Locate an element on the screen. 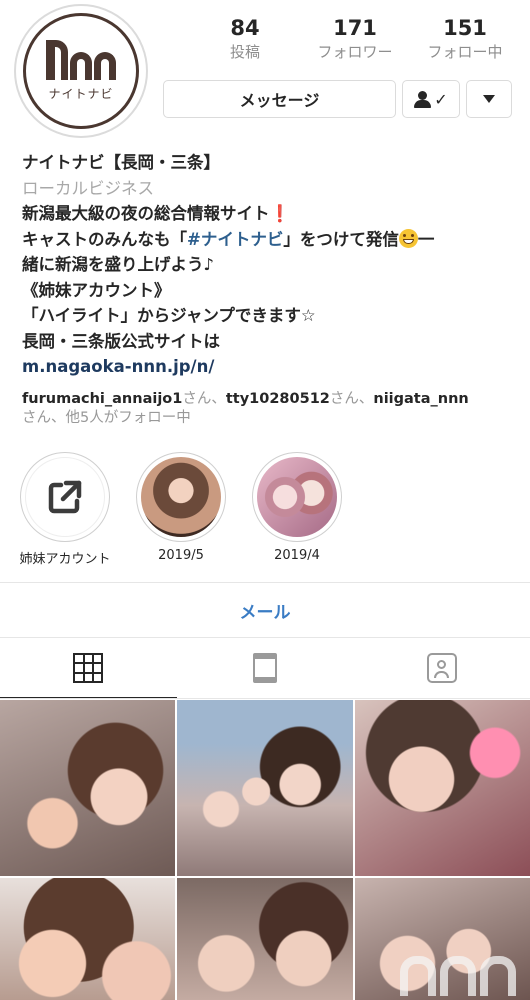 Image resolution: width=530 pixels, height=1000 pixels. highlight-2019-4: 2019/4 is located at coordinates (297, 507).